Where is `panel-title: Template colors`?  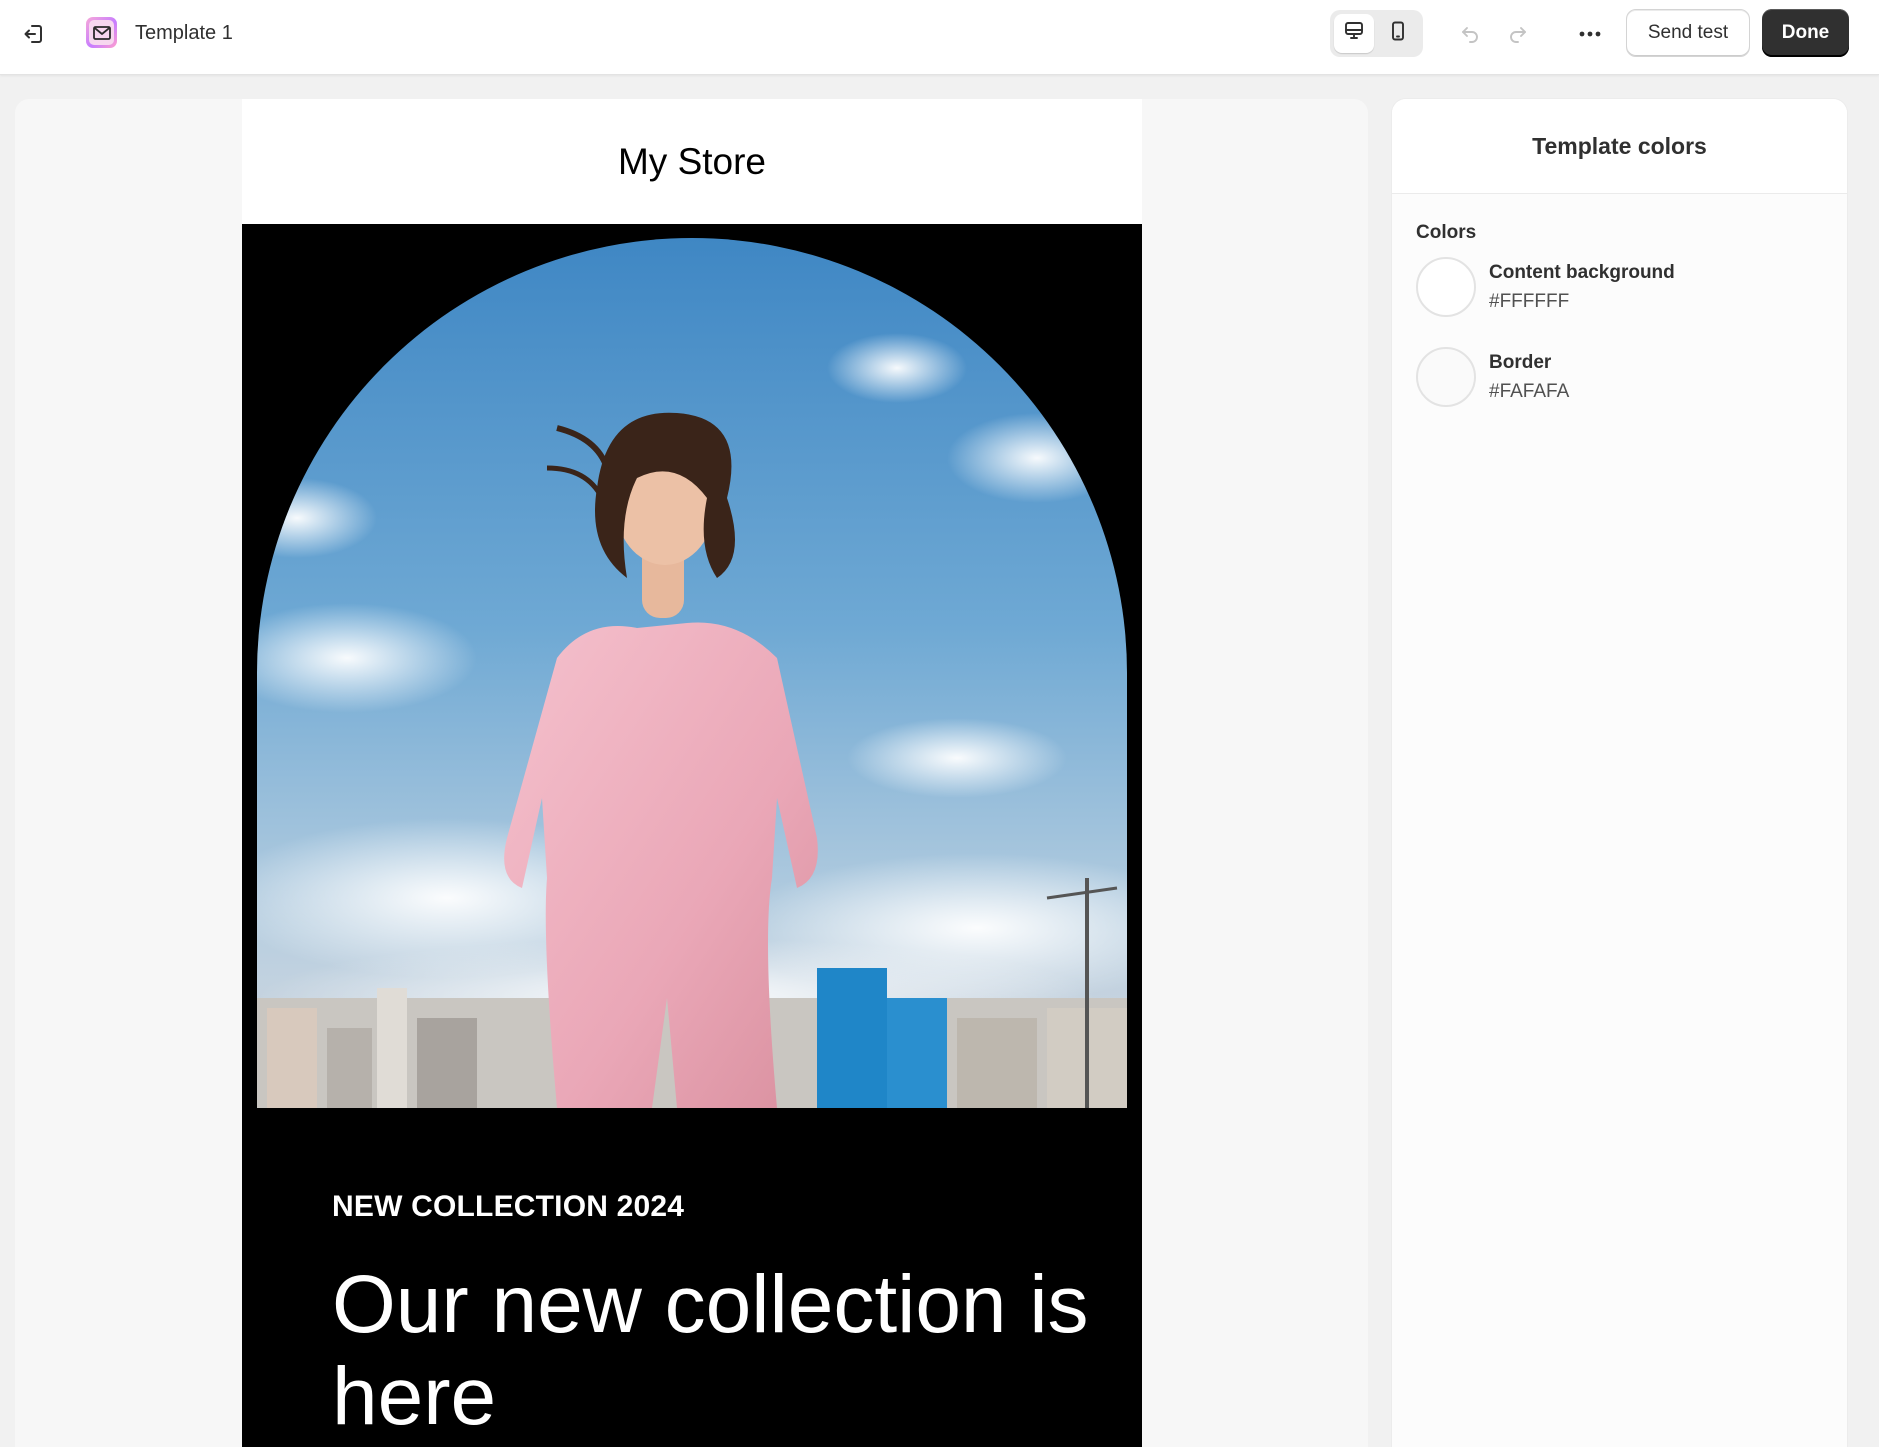
panel-title: Template colors is located at coordinates (1619, 145).